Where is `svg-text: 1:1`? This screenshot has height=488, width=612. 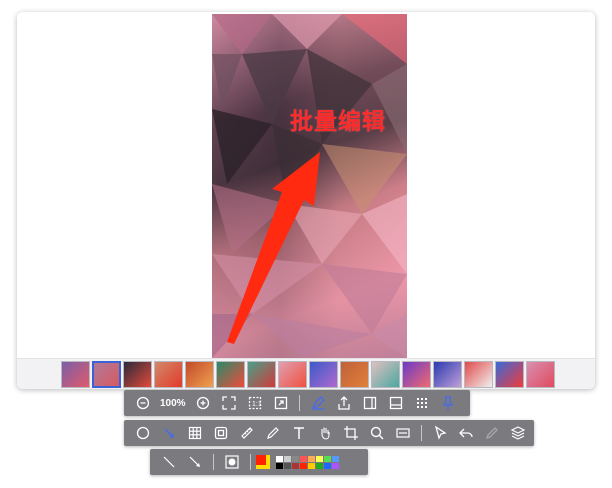 svg-text: 1:1 is located at coordinates (257, 404).